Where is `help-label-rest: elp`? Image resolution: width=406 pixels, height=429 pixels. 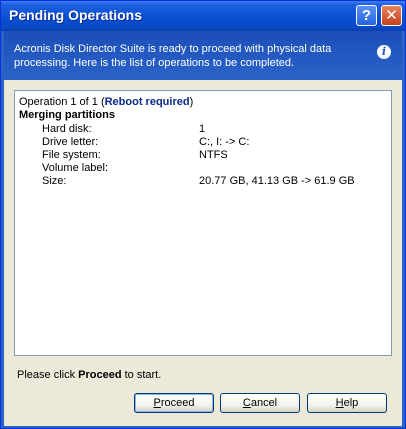
help-label-rest: elp is located at coordinates (351, 403).